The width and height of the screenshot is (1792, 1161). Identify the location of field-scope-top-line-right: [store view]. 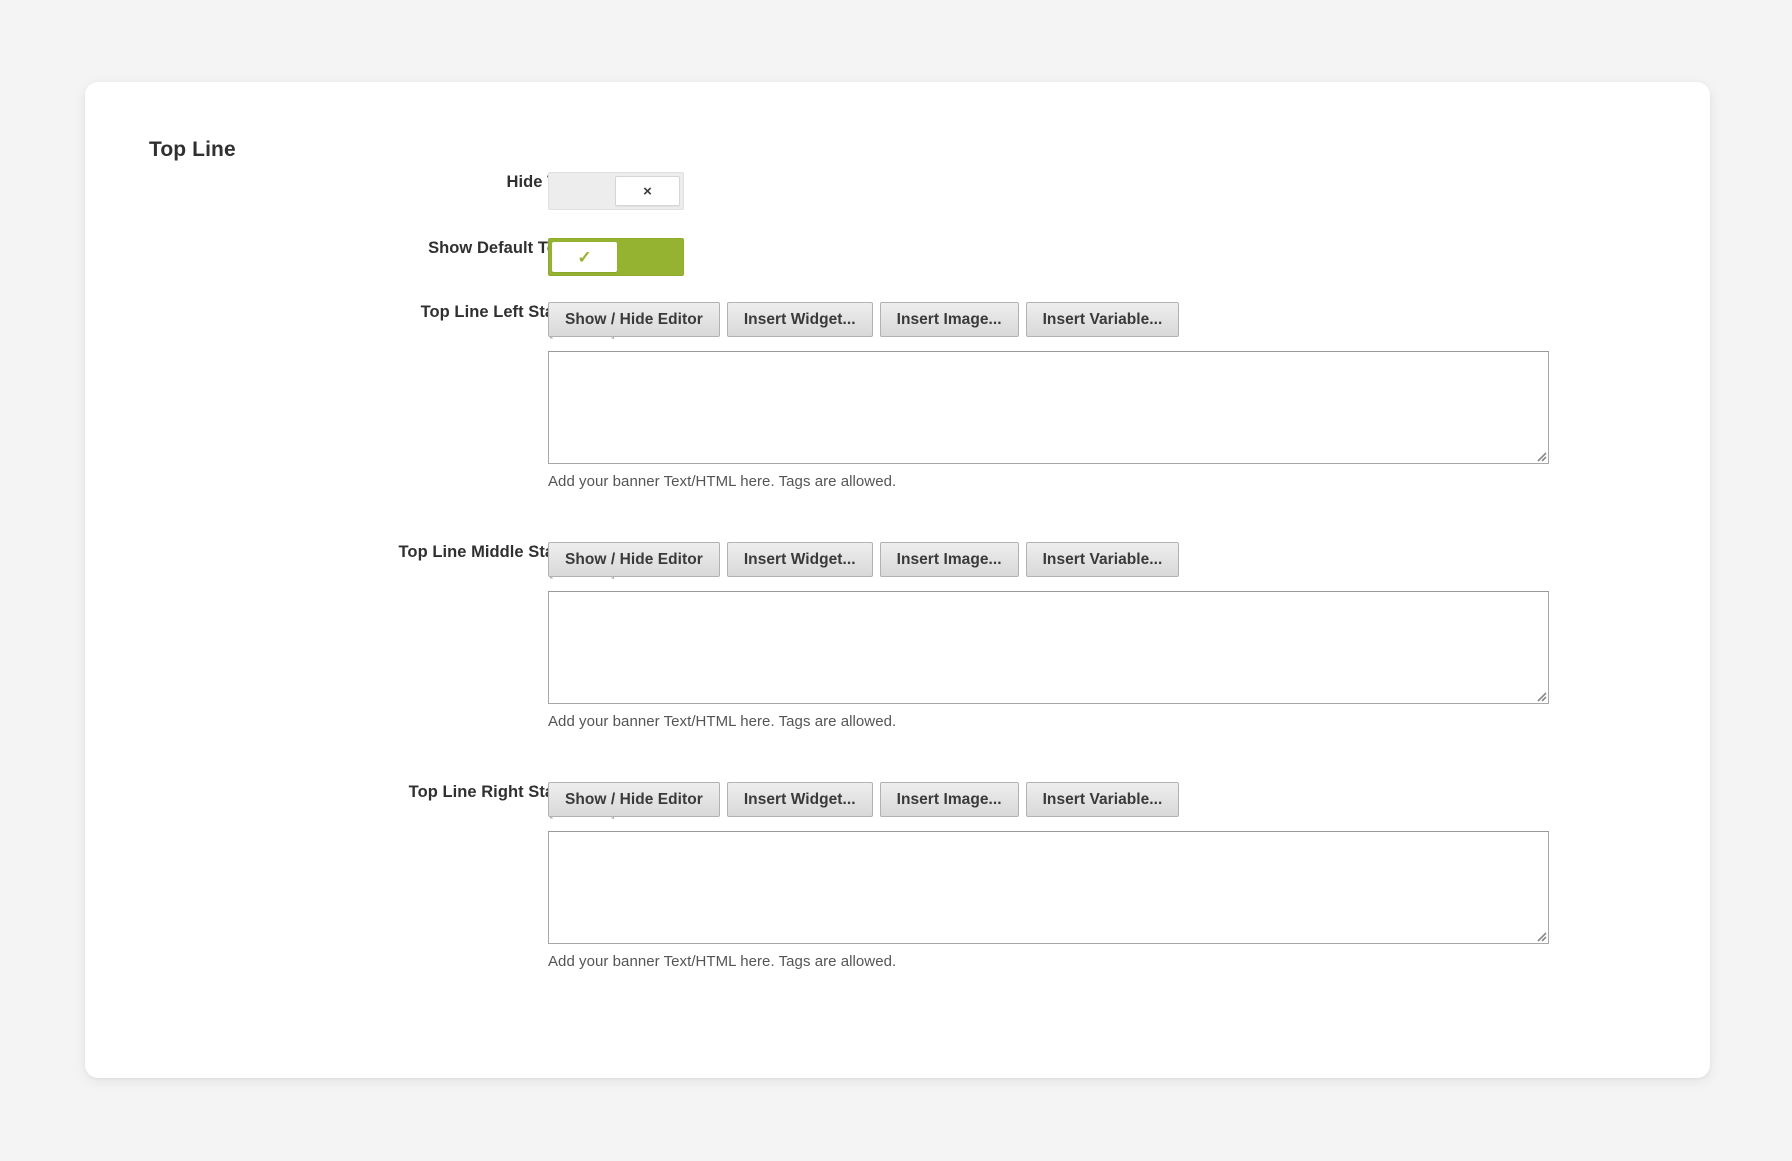
(350, 812).